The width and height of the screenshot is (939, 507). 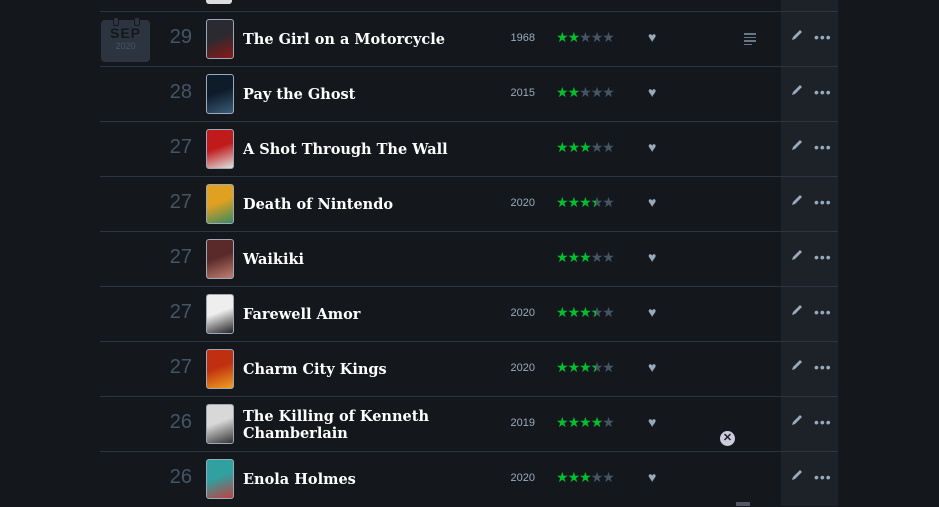 What do you see at coordinates (515, 38) in the screenshot?
I see `film-year: 1968` at bounding box center [515, 38].